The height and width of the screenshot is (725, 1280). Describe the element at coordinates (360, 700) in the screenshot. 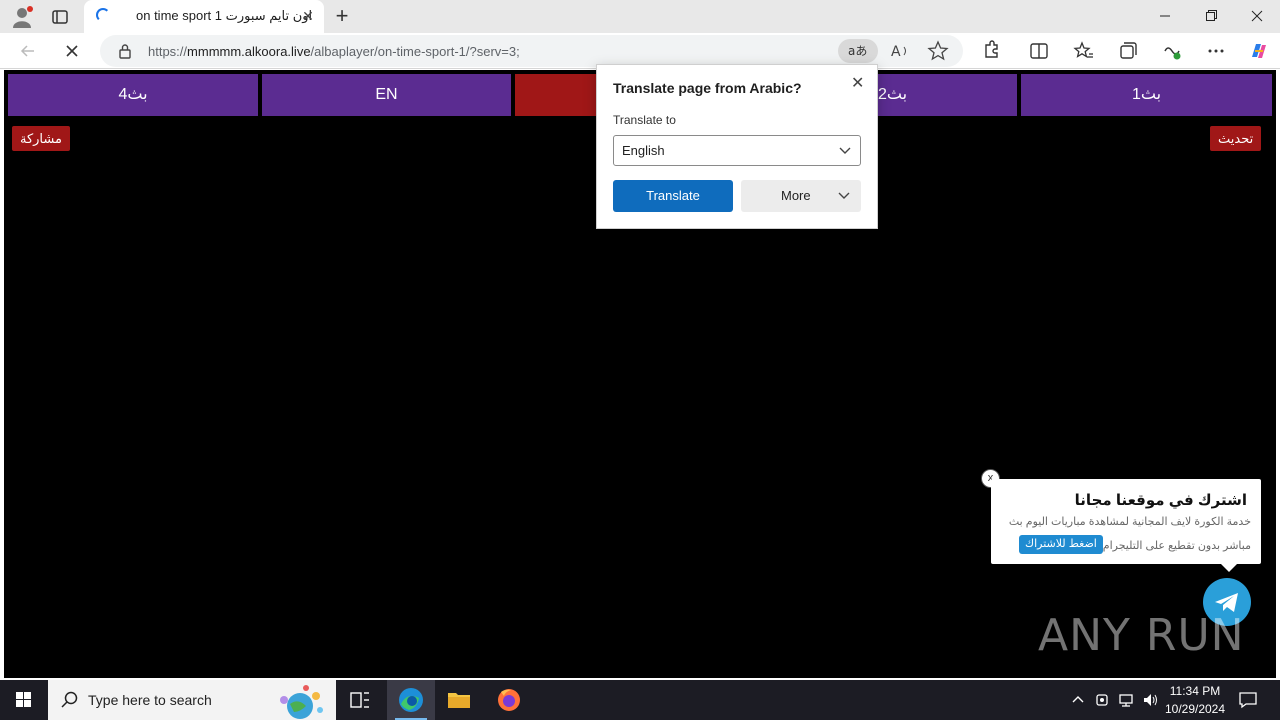

I see `task-view-icon` at that location.